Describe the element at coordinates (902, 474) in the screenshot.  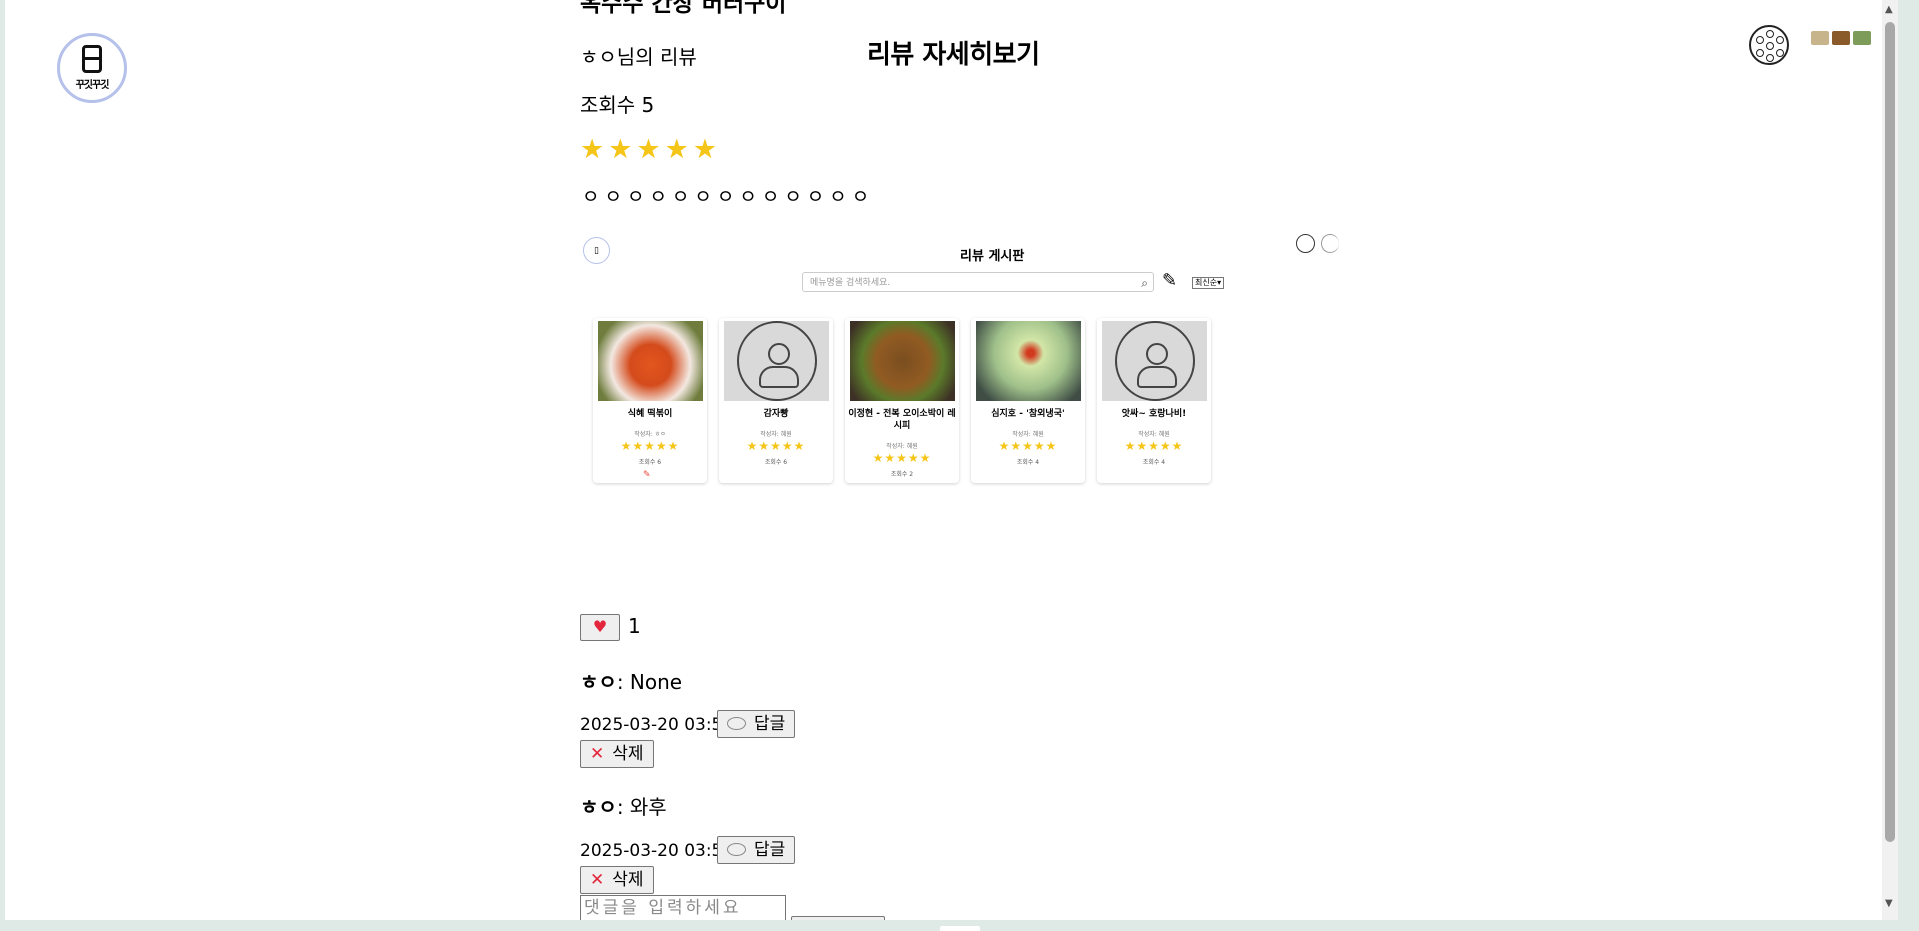
I see `card-views: 조회수 2` at that location.